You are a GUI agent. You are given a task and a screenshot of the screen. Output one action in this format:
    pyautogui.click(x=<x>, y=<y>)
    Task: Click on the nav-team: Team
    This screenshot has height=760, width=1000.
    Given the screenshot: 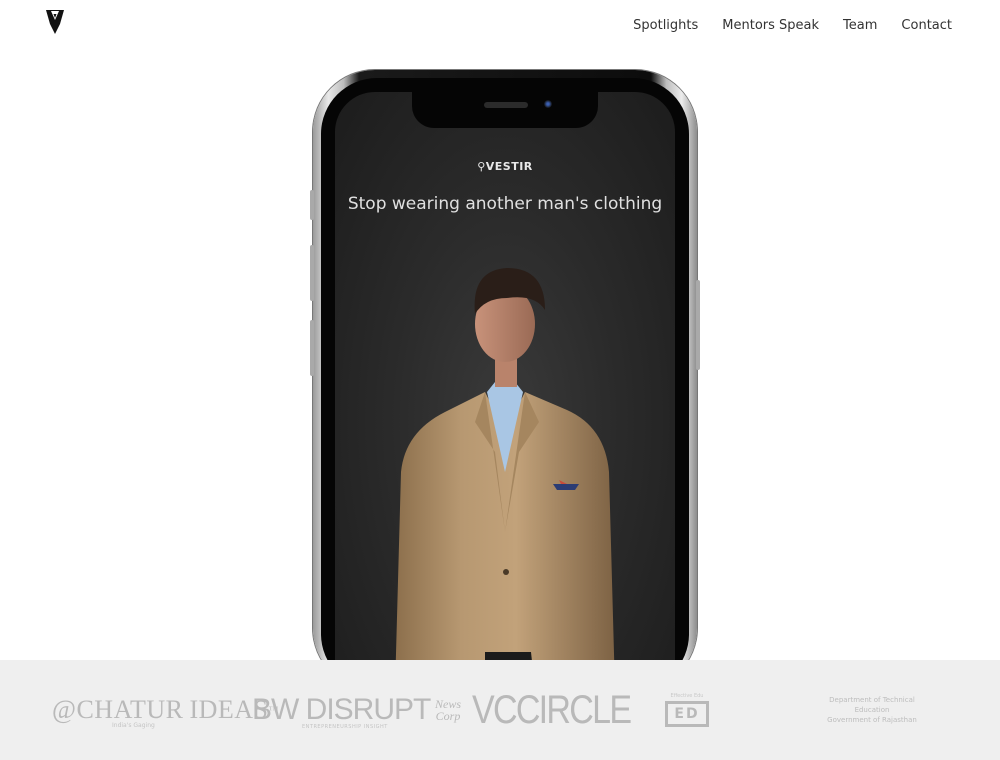 What is the action you would take?
    pyautogui.click(x=860, y=25)
    